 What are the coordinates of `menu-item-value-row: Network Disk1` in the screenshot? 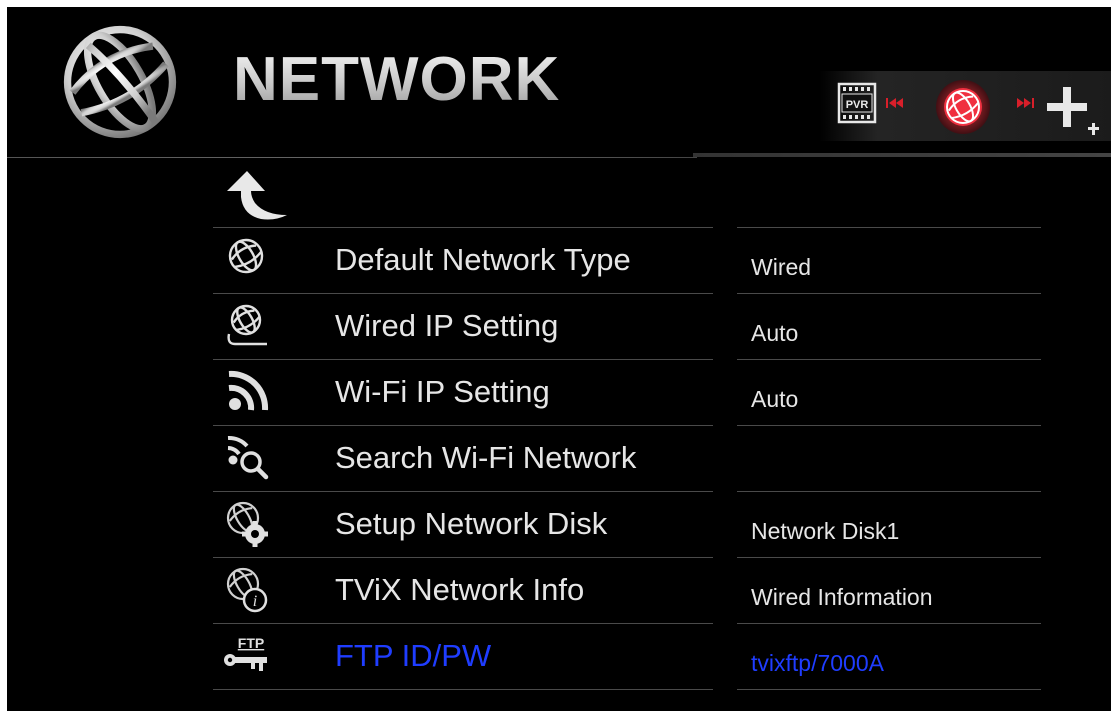 It's located at (889, 524).